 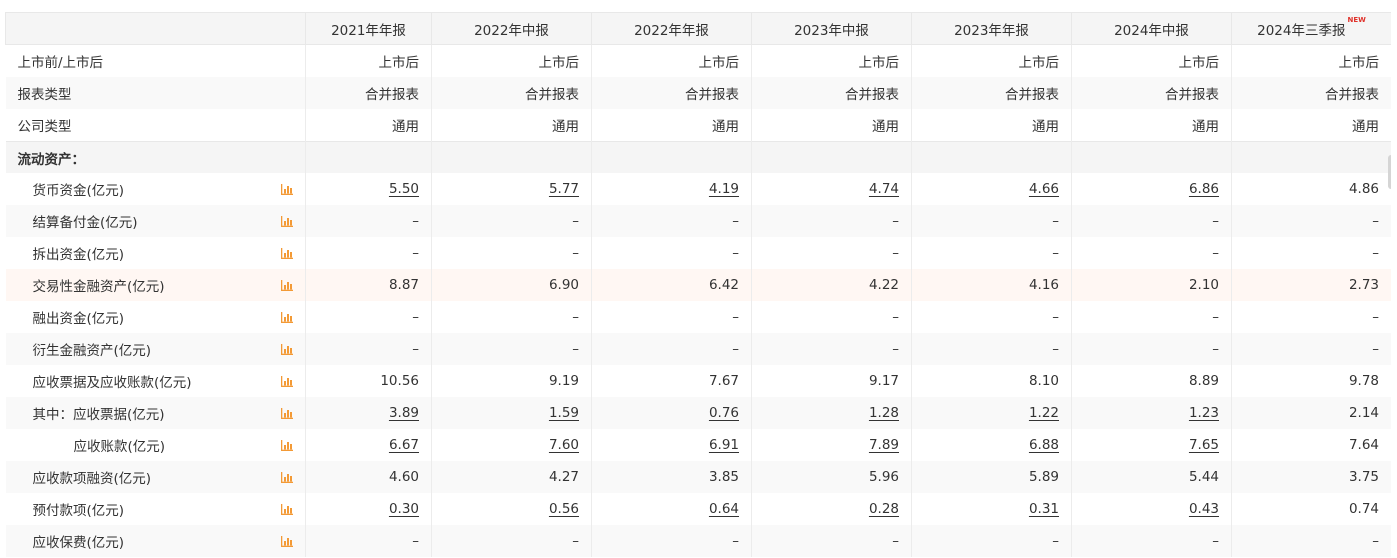 What do you see at coordinates (368, 285) in the screenshot?
I see `value-cell: 8.87` at bounding box center [368, 285].